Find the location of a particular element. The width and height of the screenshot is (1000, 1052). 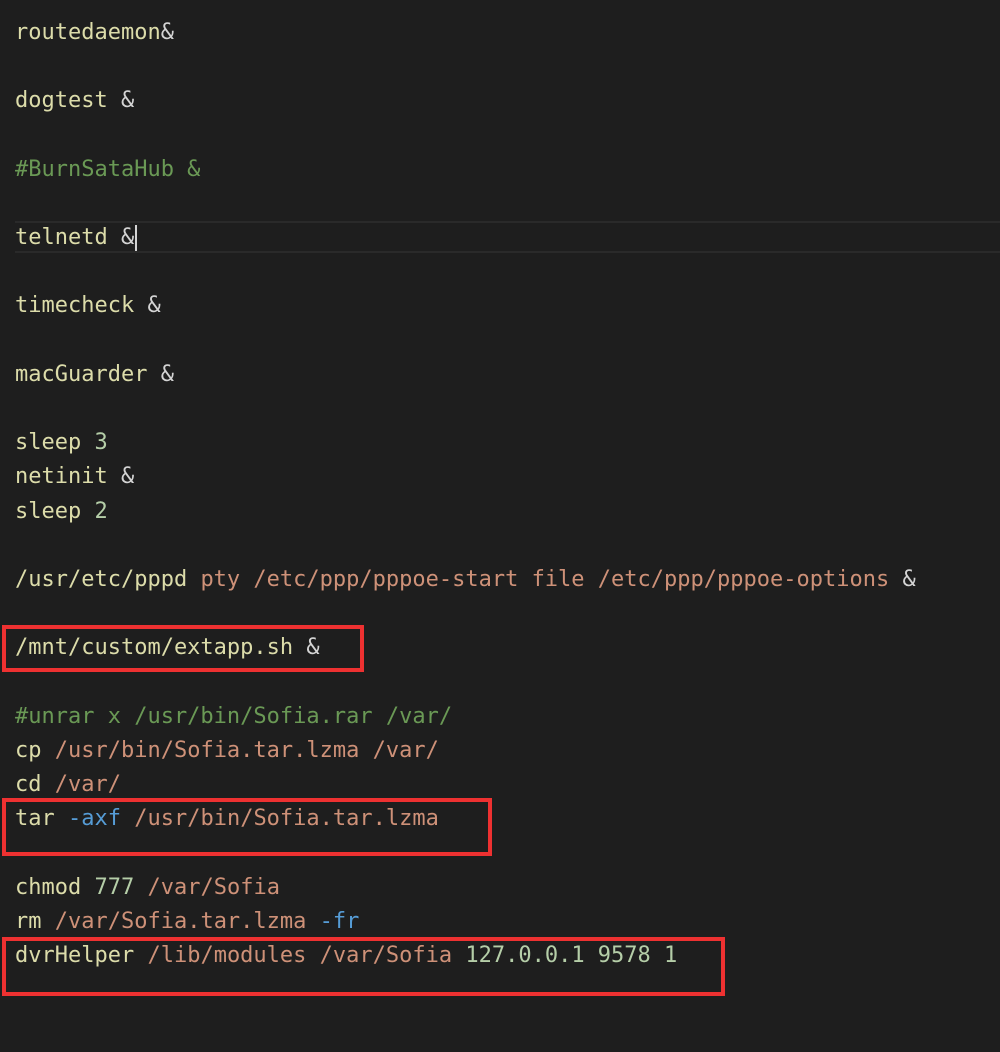

number-token: 2 is located at coordinates (101, 511).